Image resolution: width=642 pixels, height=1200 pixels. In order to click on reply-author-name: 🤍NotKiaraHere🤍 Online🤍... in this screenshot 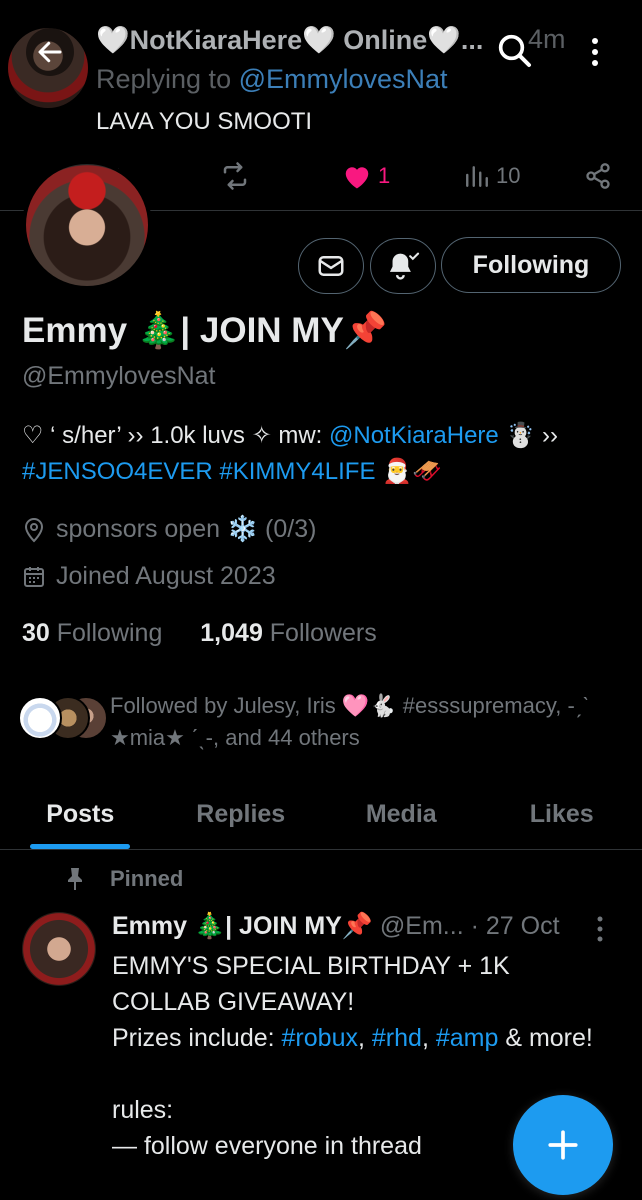, I will do `click(289, 40)`.